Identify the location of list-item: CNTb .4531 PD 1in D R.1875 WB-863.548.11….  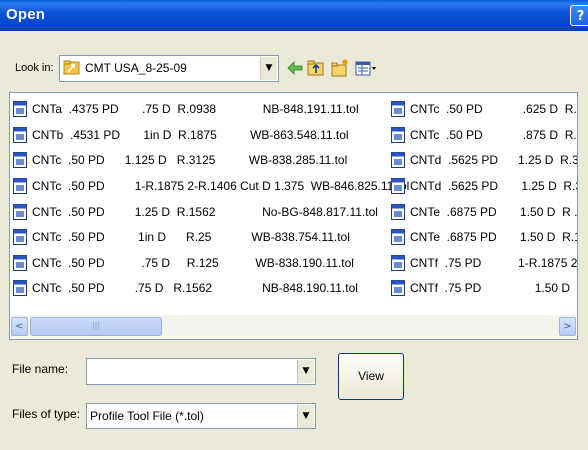
(181, 135).